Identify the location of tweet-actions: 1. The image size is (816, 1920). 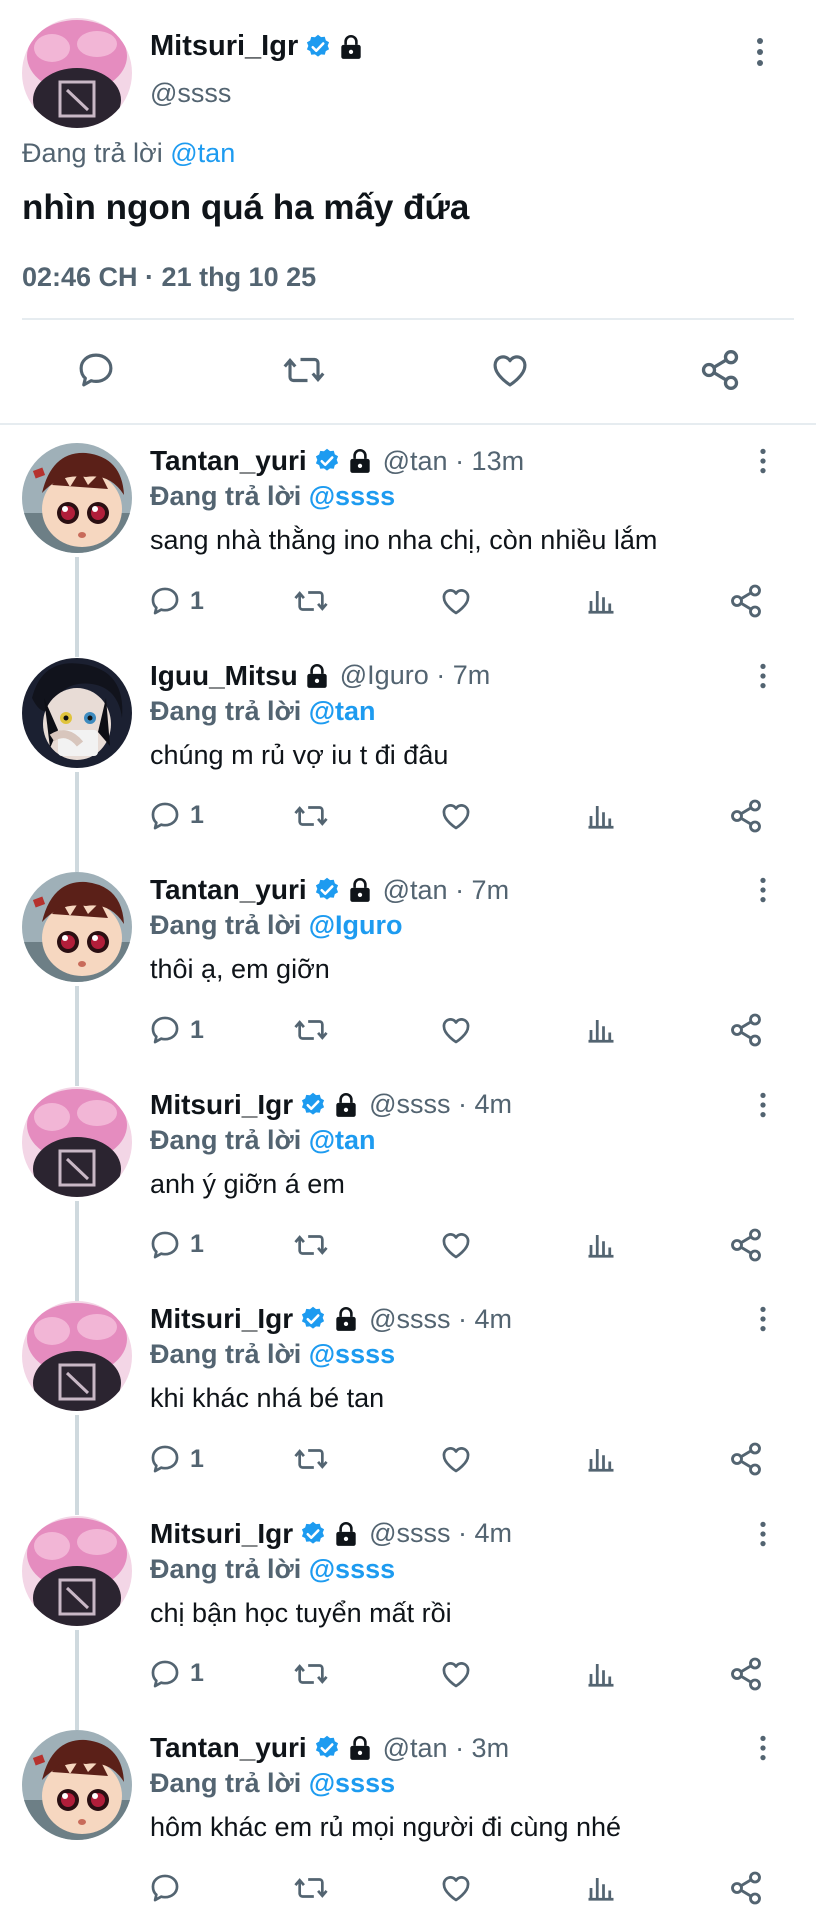
(408, 1459).